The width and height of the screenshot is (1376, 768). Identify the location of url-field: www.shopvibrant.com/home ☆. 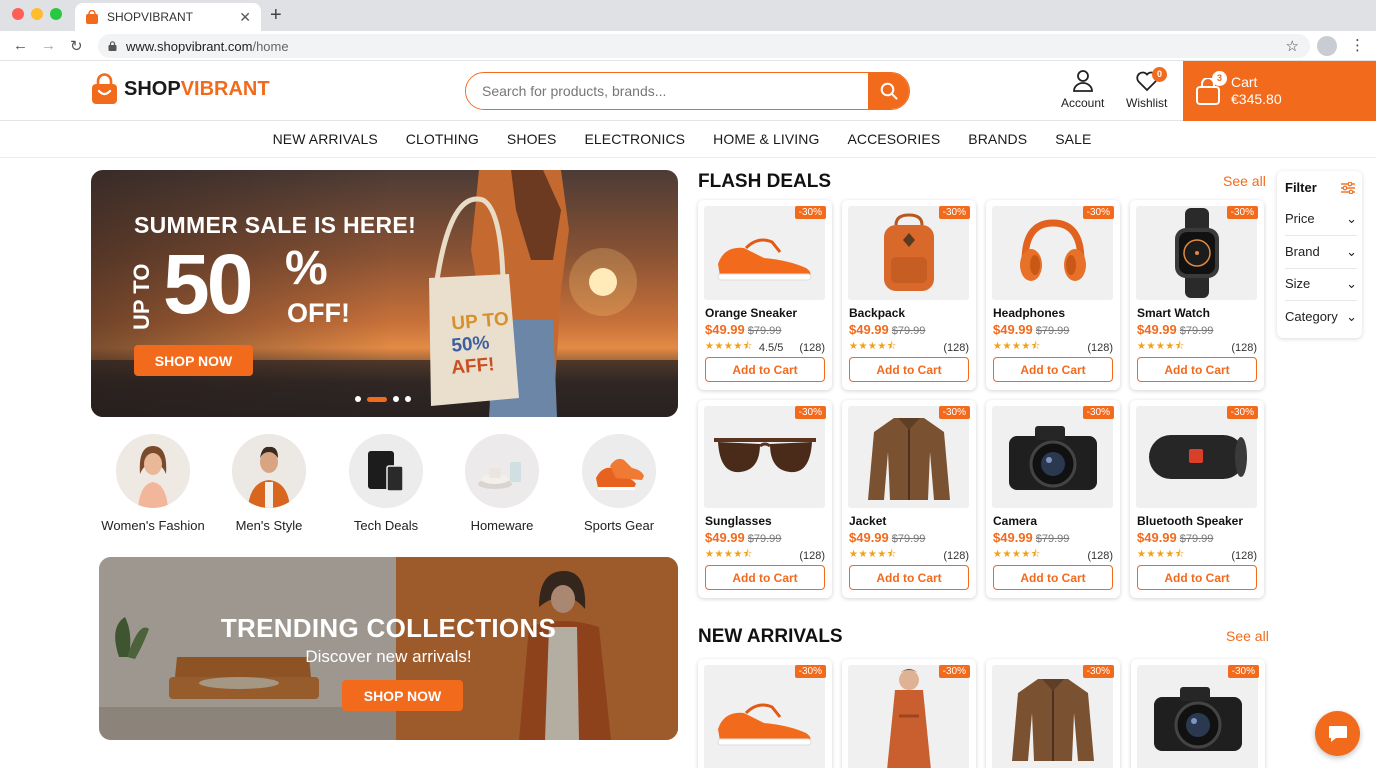
(704, 46).